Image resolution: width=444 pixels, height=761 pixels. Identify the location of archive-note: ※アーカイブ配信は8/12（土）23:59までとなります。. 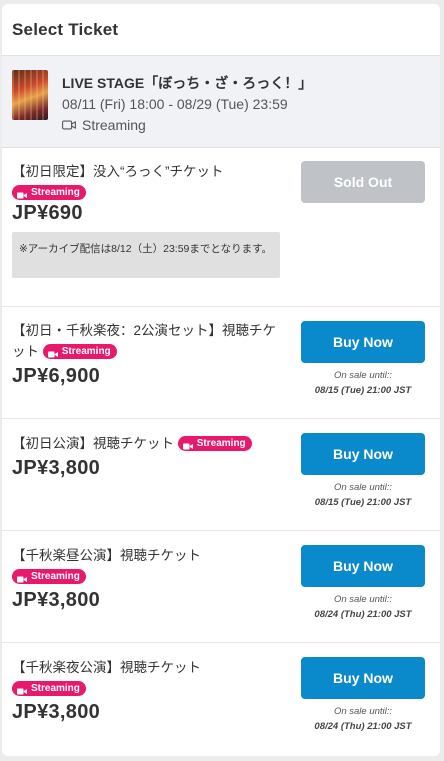
(146, 255).